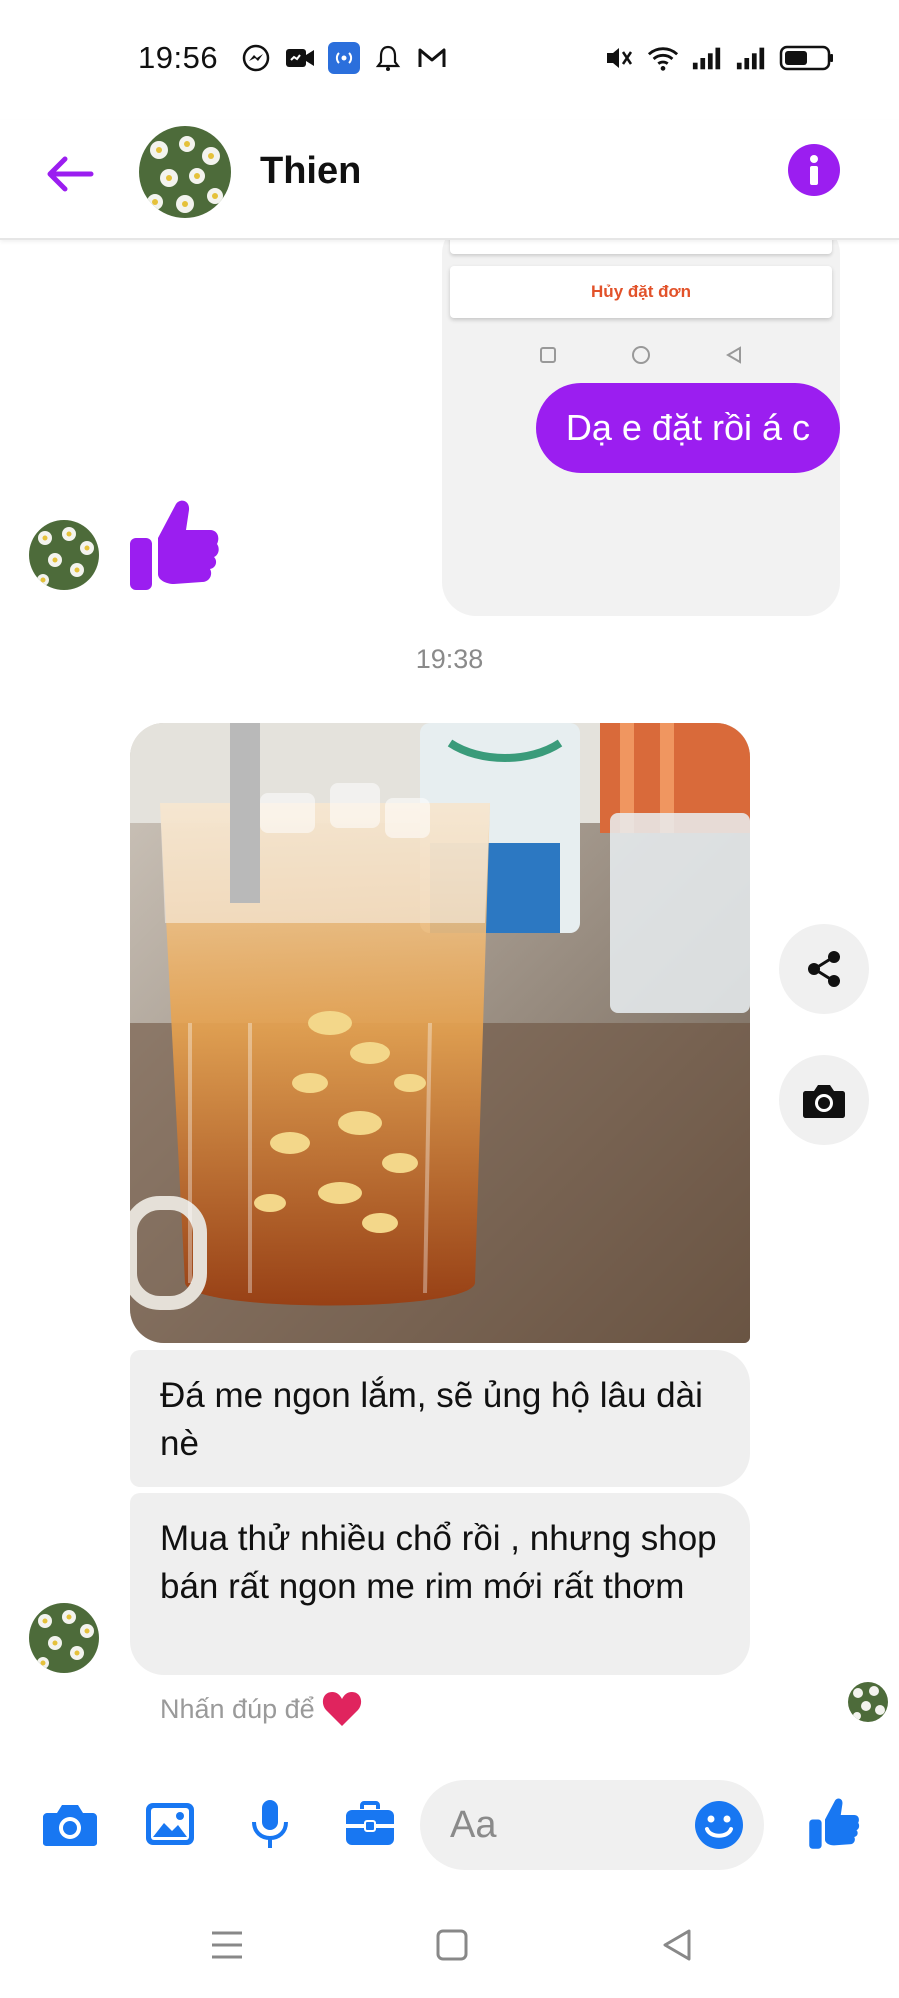 The height and width of the screenshot is (1998, 899). What do you see at coordinates (687, 428) in the screenshot?
I see `outgoing-message: Dạ e đặt rồi á c` at bounding box center [687, 428].